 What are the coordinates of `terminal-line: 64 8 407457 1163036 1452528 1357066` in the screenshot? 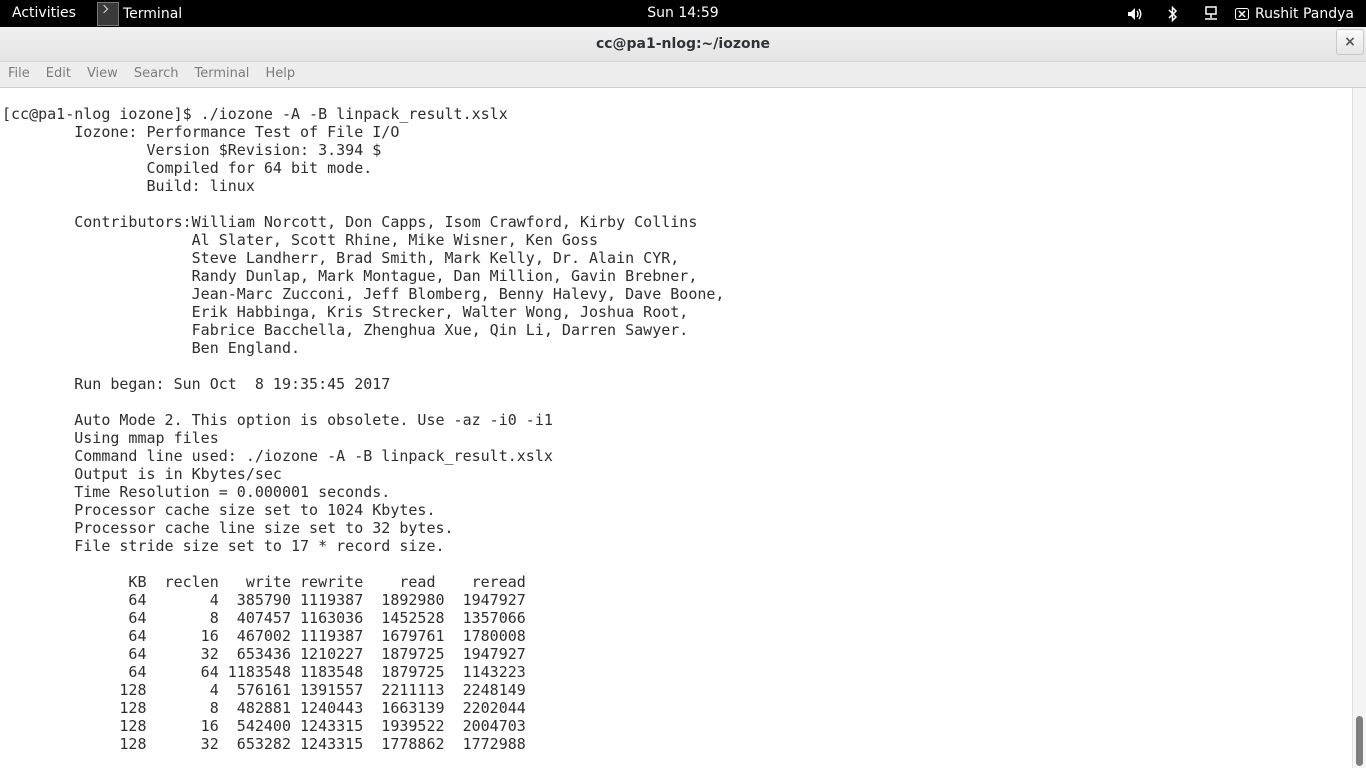 It's located at (264, 618).